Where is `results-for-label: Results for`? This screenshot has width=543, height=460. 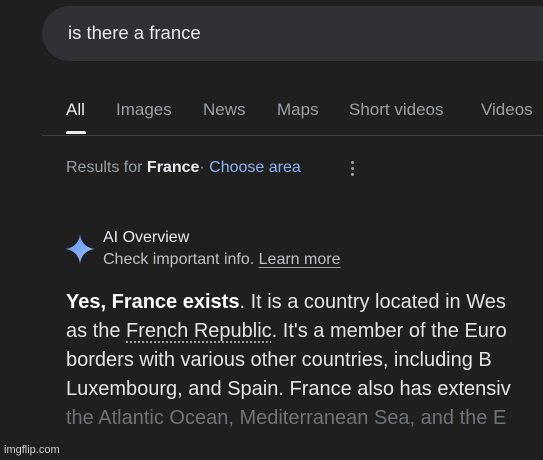 results-for-label: Results for is located at coordinates (104, 167).